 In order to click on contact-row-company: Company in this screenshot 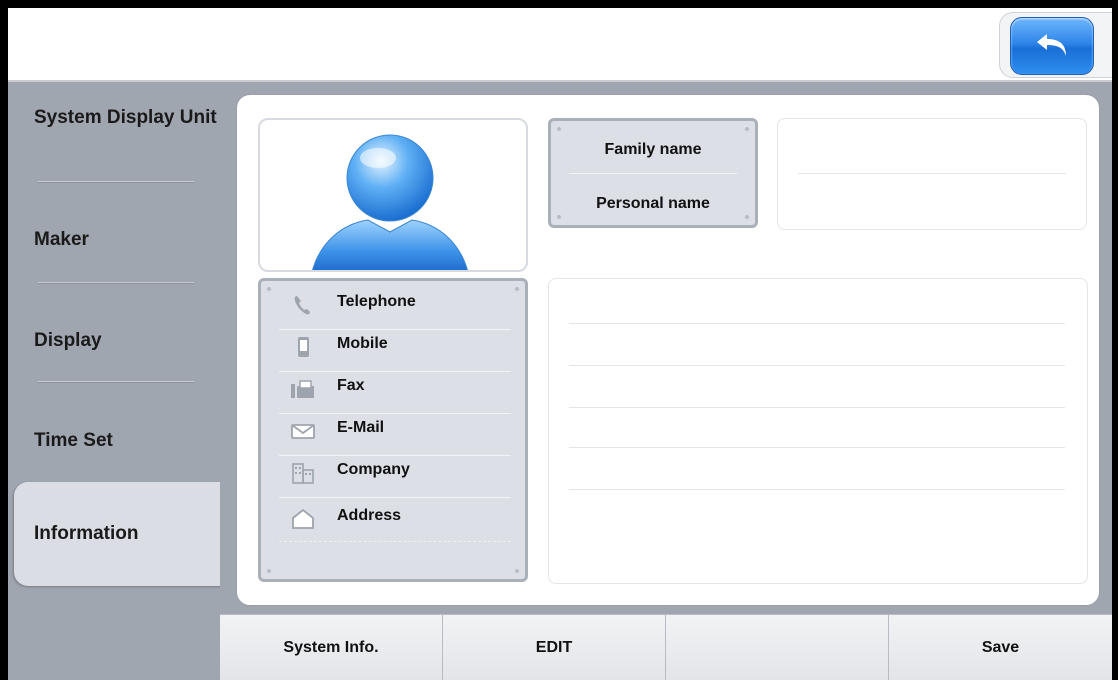, I will do `click(395, 473)`.